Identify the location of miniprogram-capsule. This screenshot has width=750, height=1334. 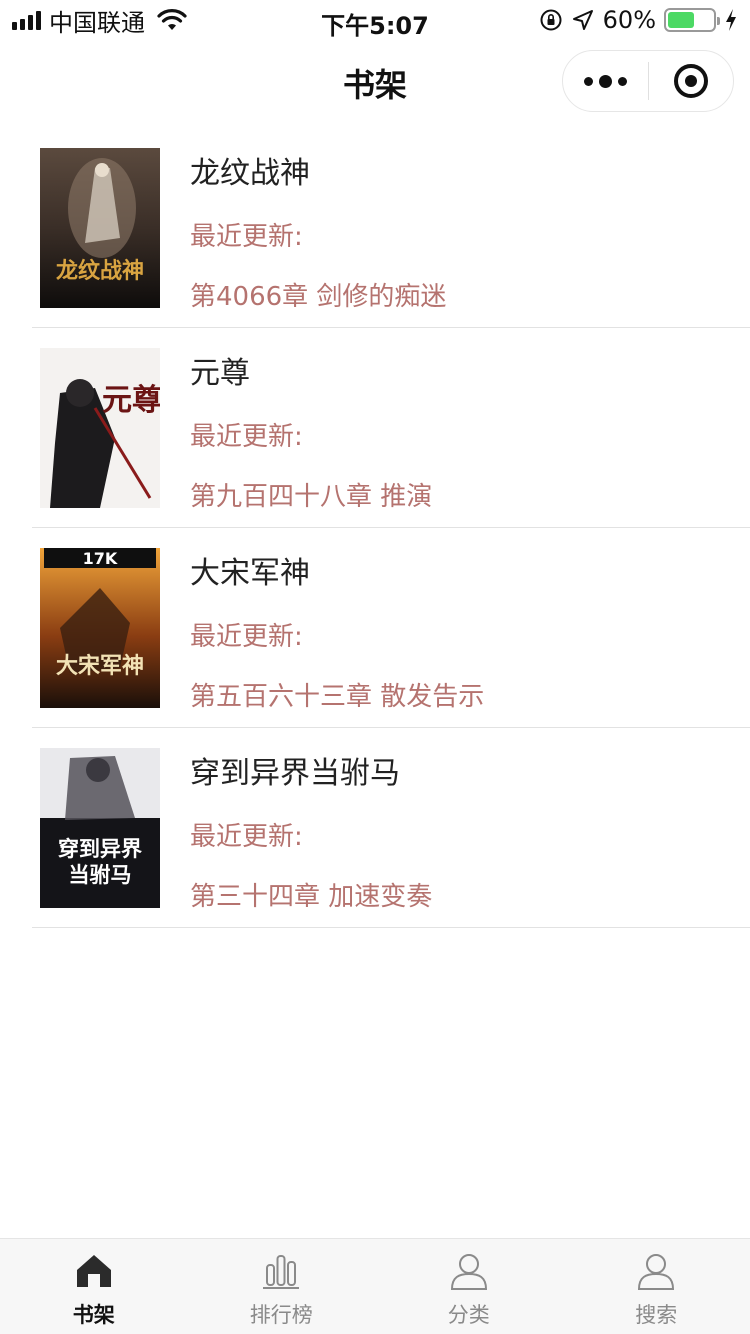
(648, 81).